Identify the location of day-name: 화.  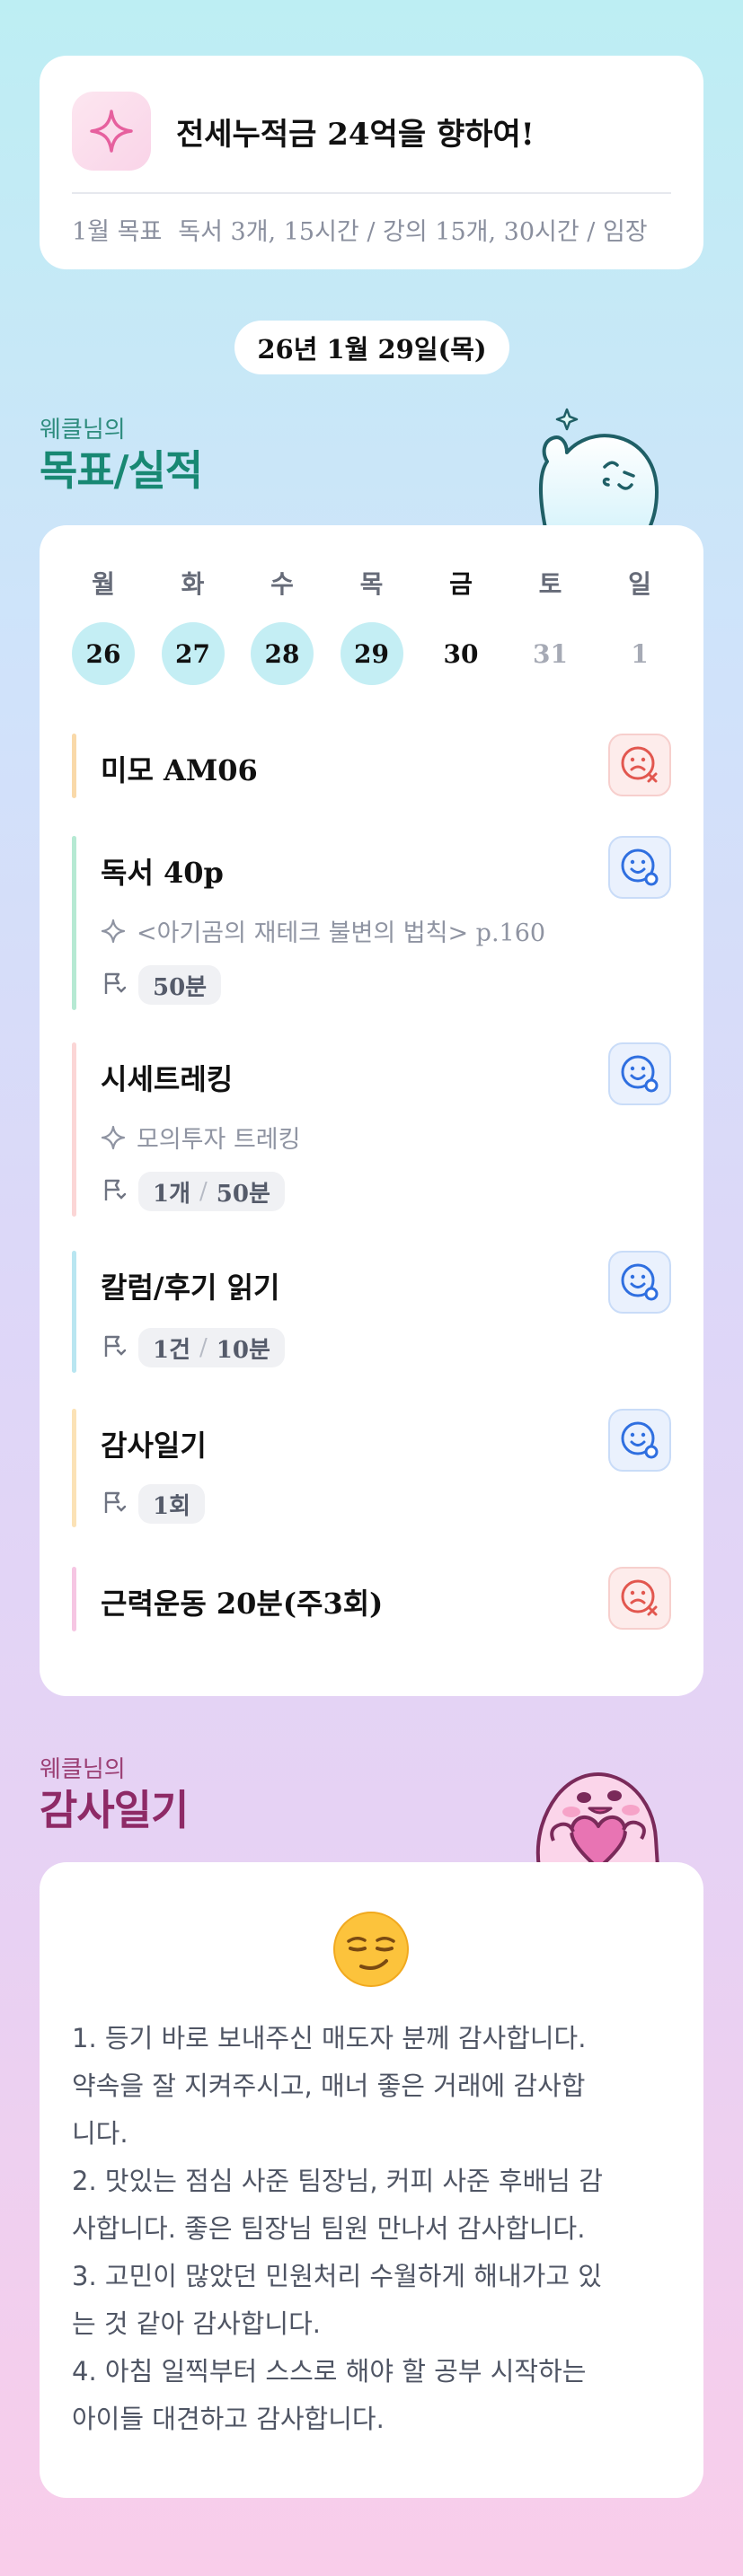
(193, 584).